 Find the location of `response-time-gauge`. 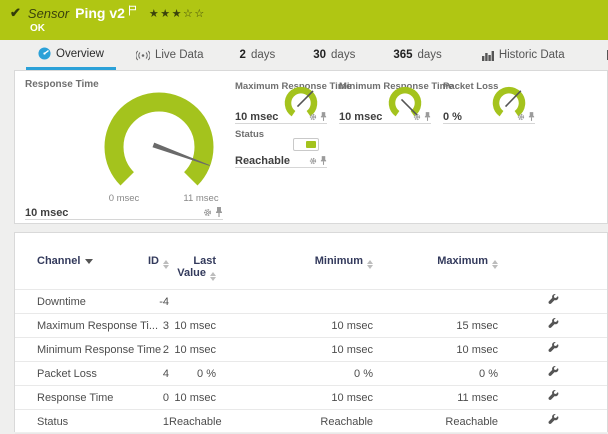

response-time-gauge is located at coordinates (159, 139).